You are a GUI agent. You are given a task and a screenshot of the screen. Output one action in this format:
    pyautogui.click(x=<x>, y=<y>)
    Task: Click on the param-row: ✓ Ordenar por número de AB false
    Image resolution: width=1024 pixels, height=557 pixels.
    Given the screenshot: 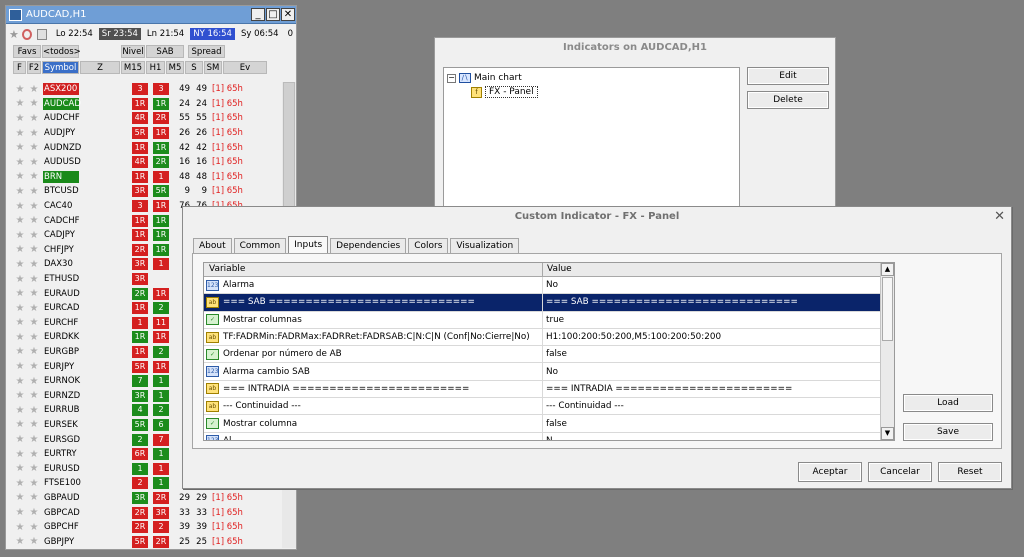 What is the action you would take?
    pyautogui.click(x=549, y=355)
    